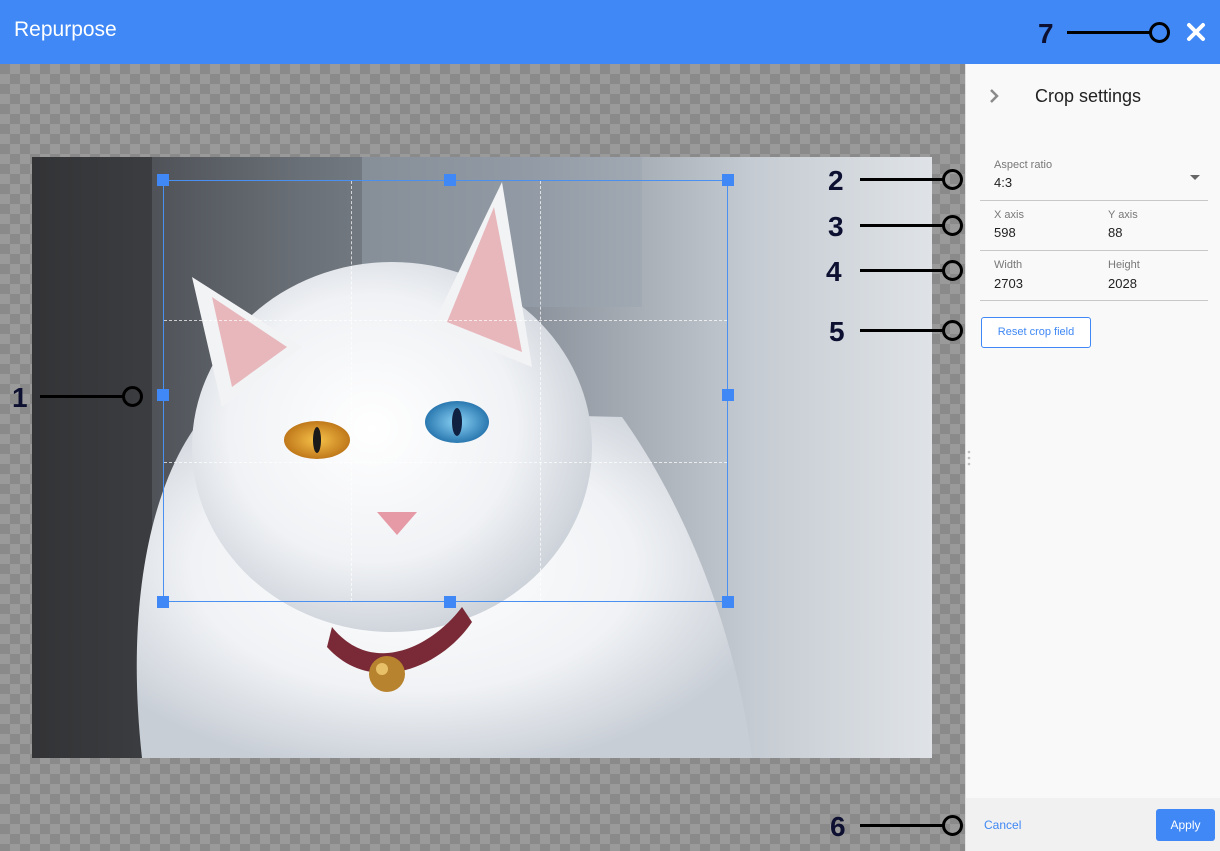  I want to click on crop-handle-bottom, so click(450, 602).